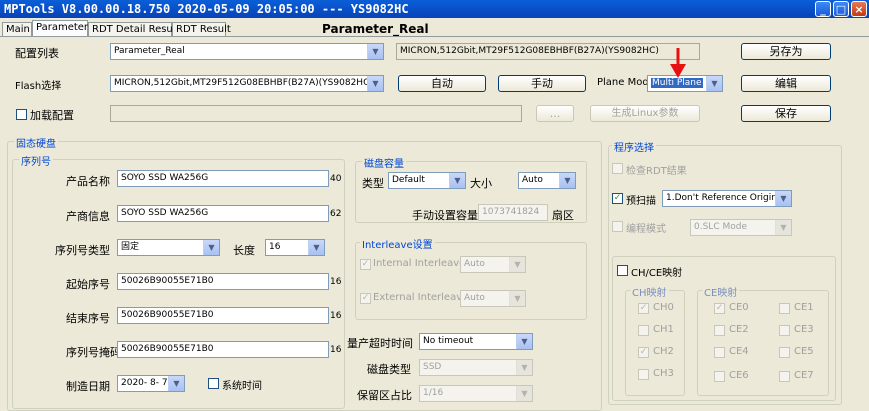 Image resolution: width=869 pixels, height=411 pixels. I want to click on close-button: ×, so click(859, 9).